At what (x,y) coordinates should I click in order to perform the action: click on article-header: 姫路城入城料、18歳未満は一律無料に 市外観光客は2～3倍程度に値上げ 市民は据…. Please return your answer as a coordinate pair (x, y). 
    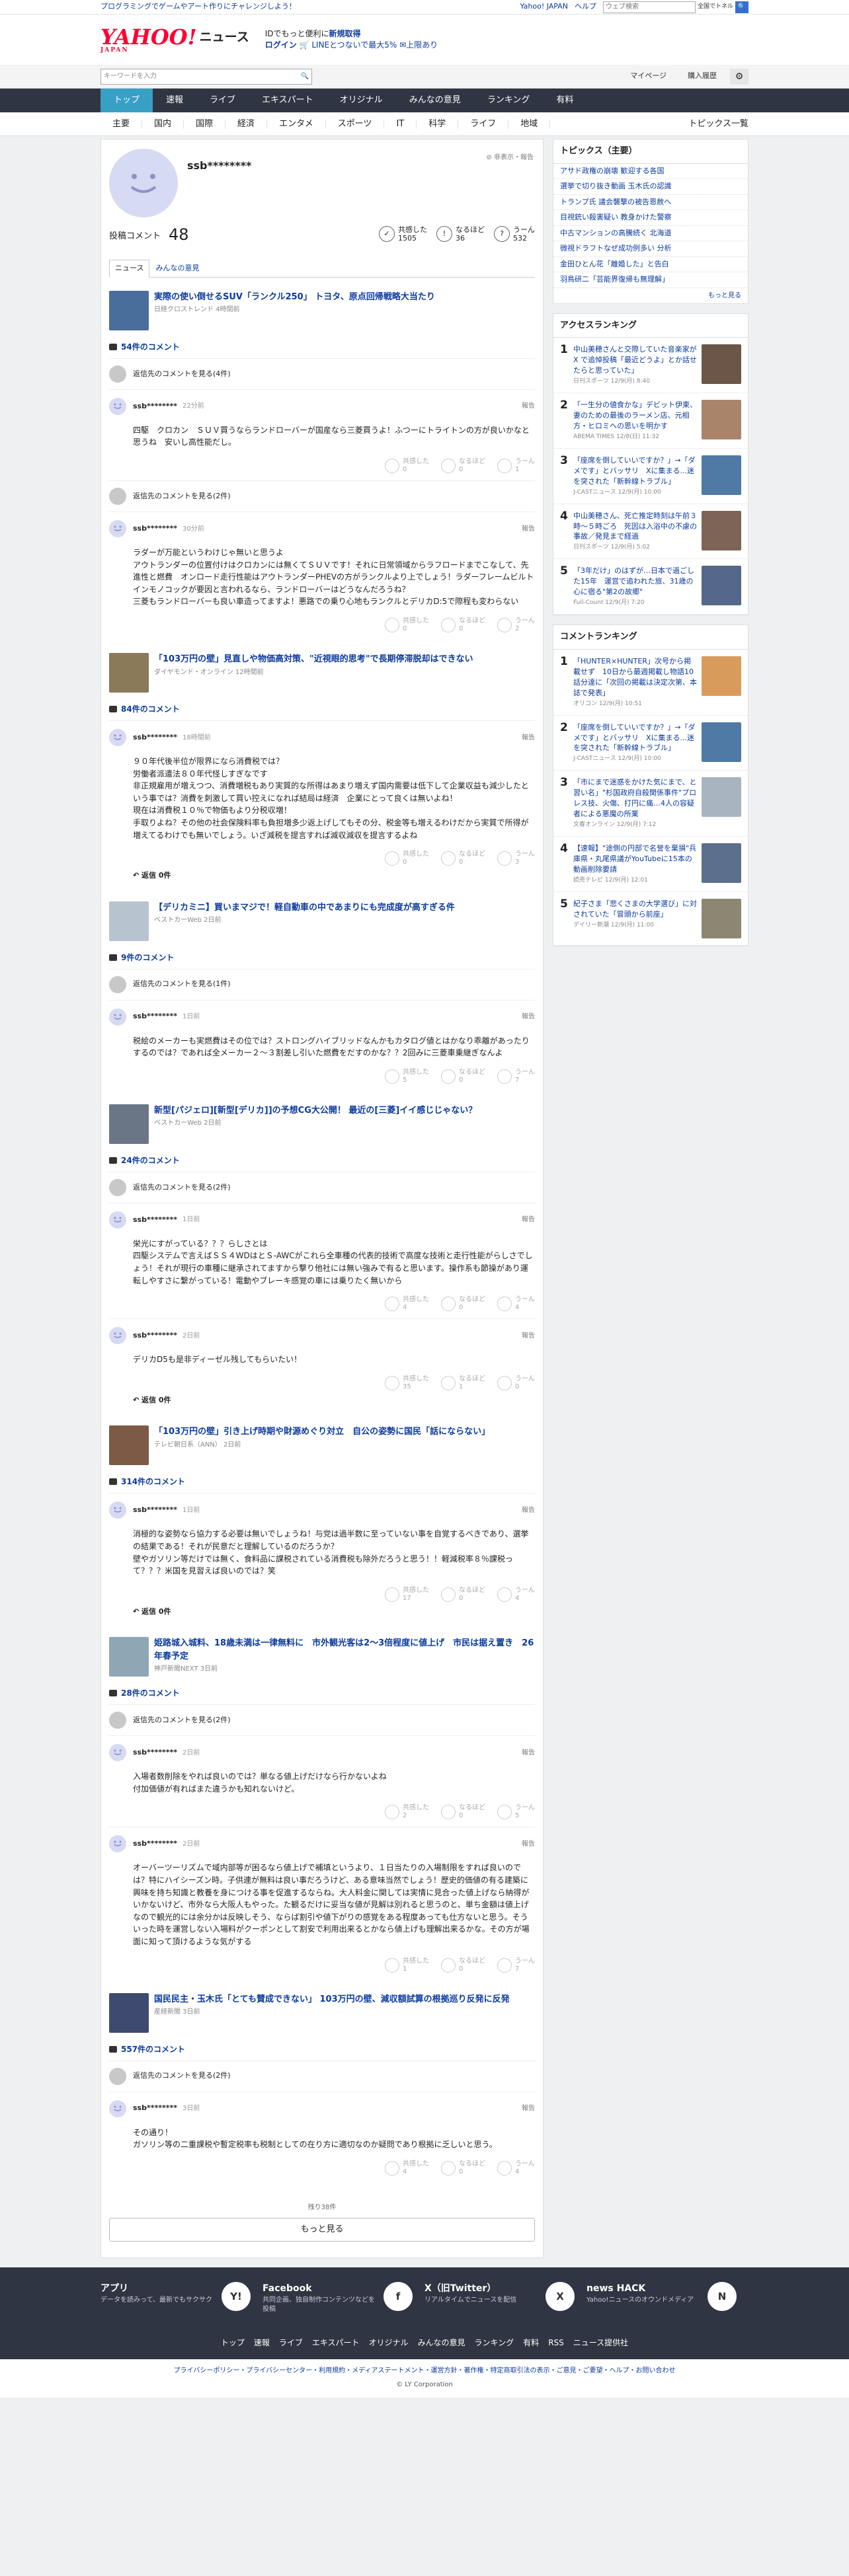
    Looking at the image, I should click on (322, 1657).